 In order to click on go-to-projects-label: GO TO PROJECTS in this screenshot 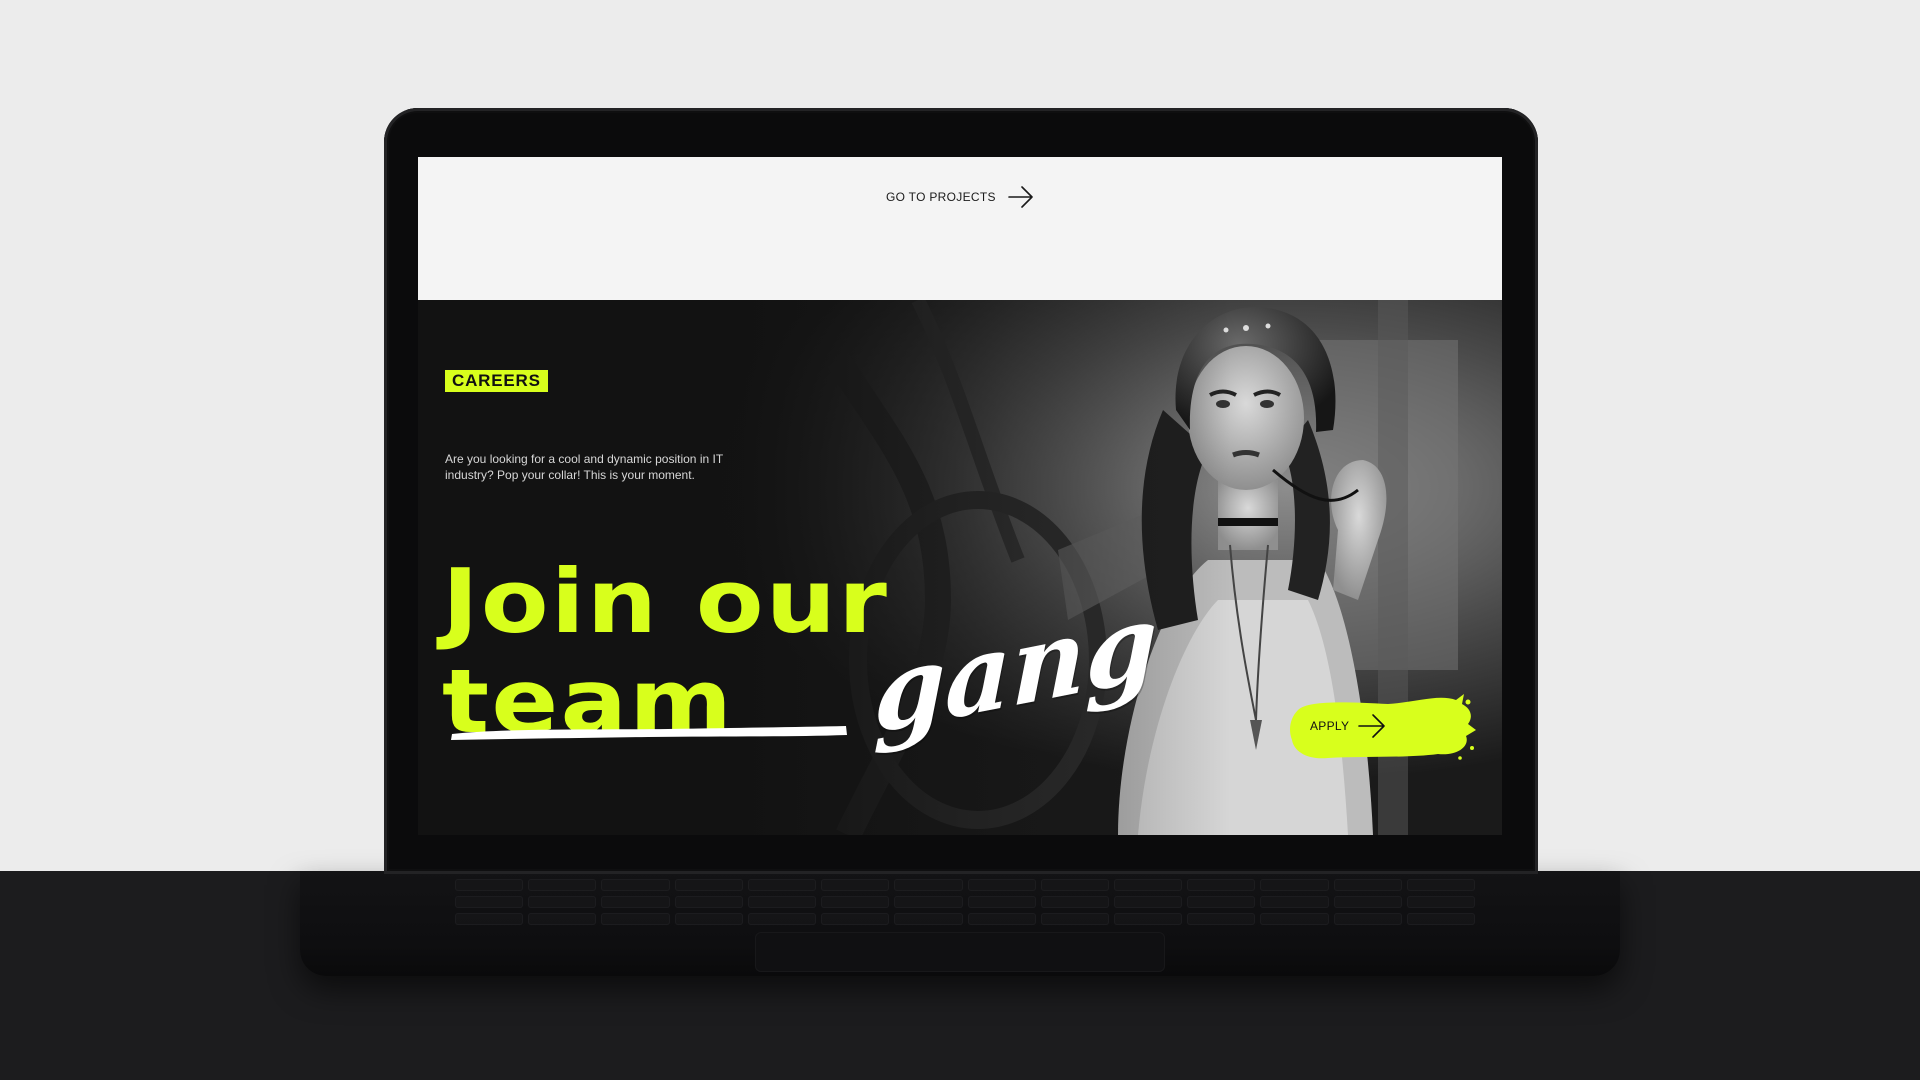, I will do `click(941, 197)`.